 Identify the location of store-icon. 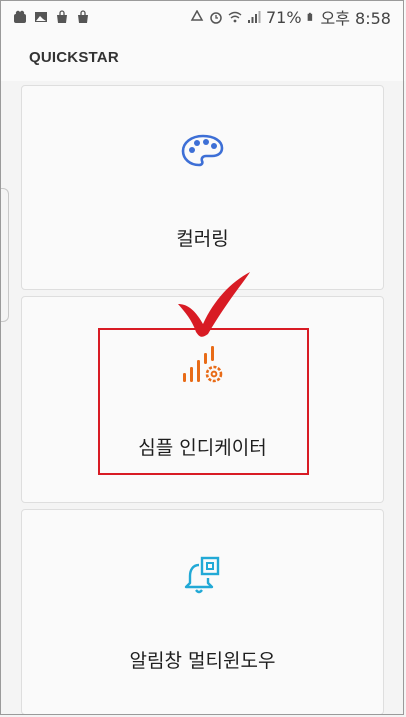
(20, 16).